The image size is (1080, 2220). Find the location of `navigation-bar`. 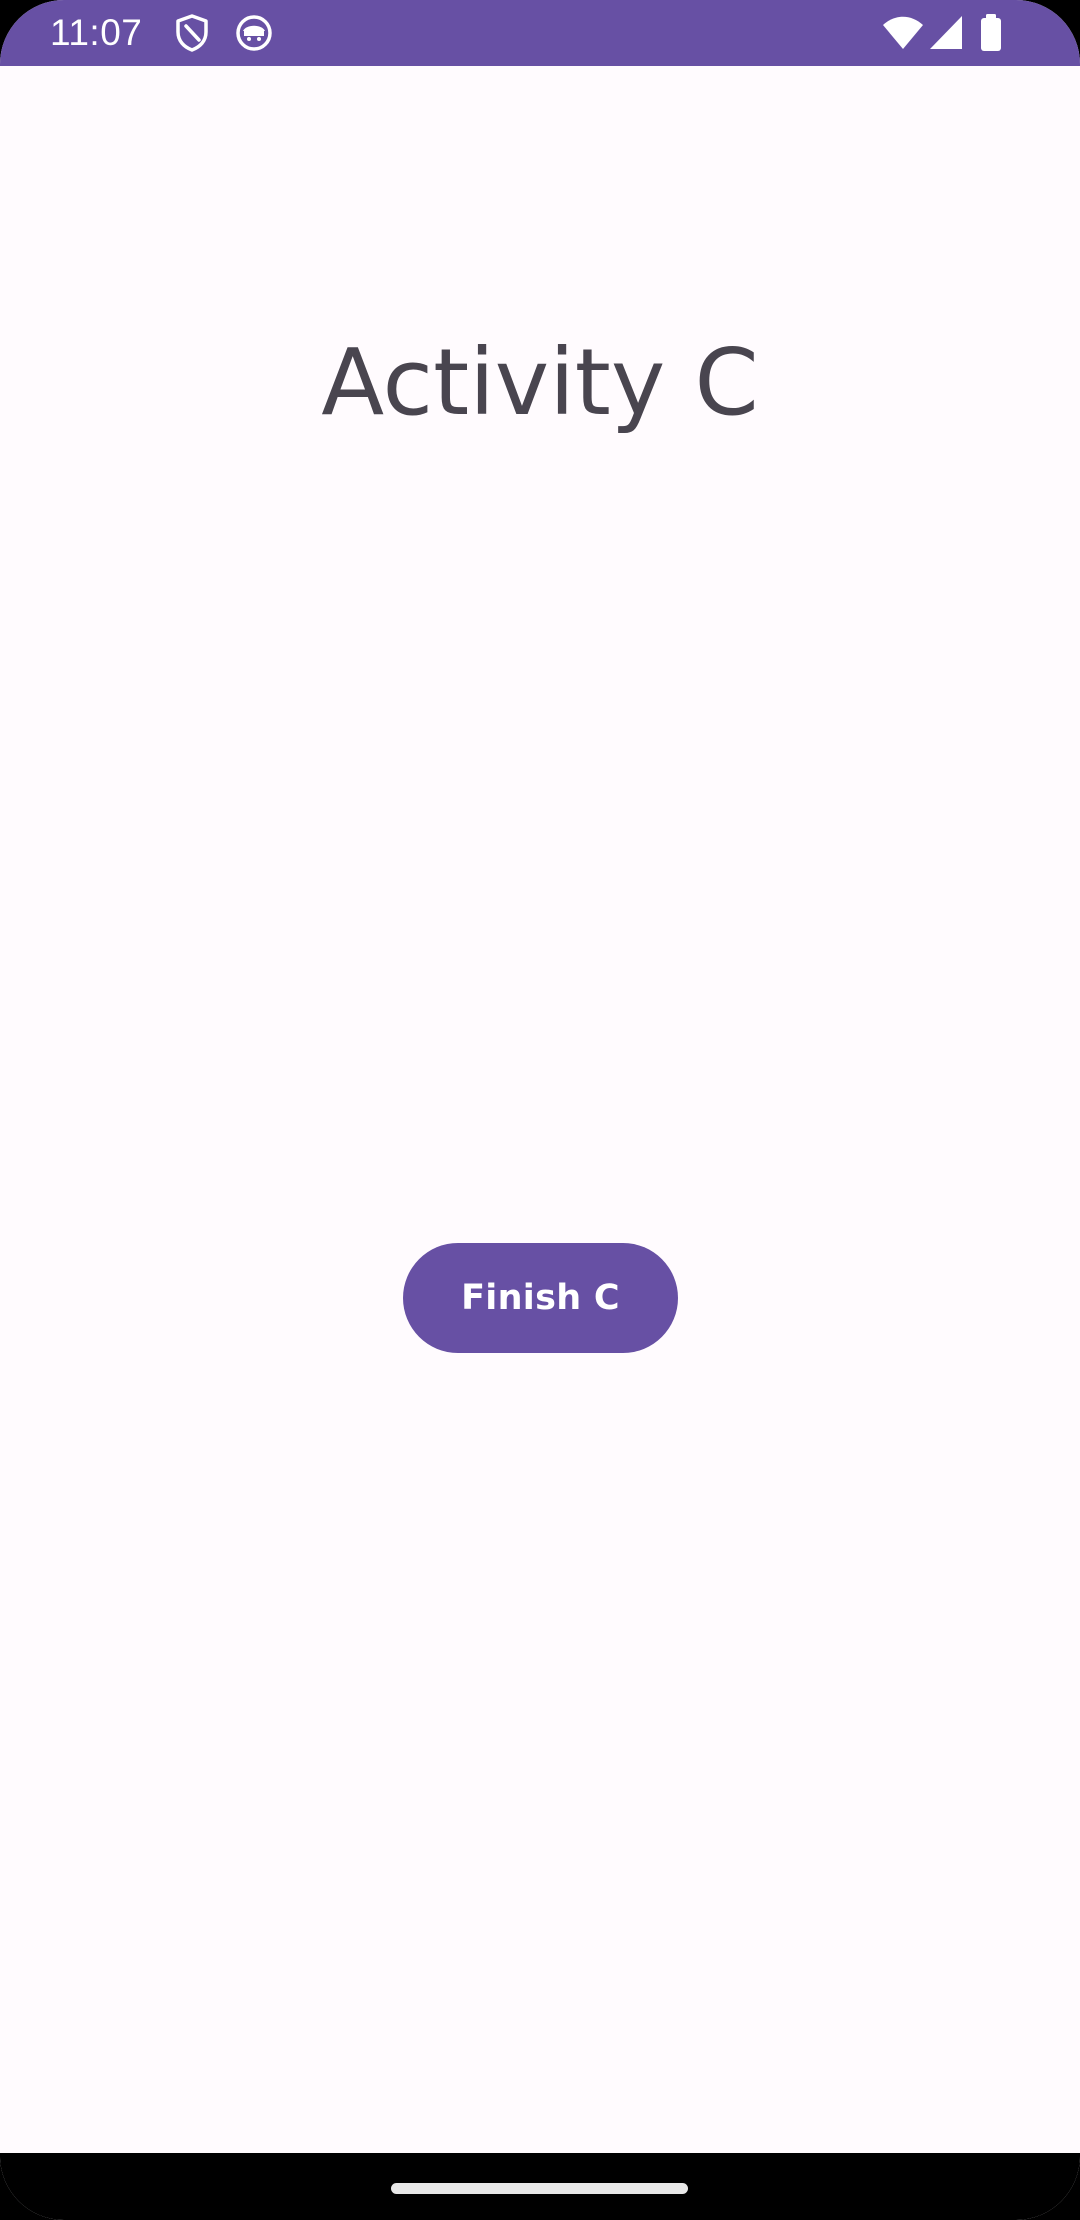

navigation-bar is located at coordinates (540, 2186).